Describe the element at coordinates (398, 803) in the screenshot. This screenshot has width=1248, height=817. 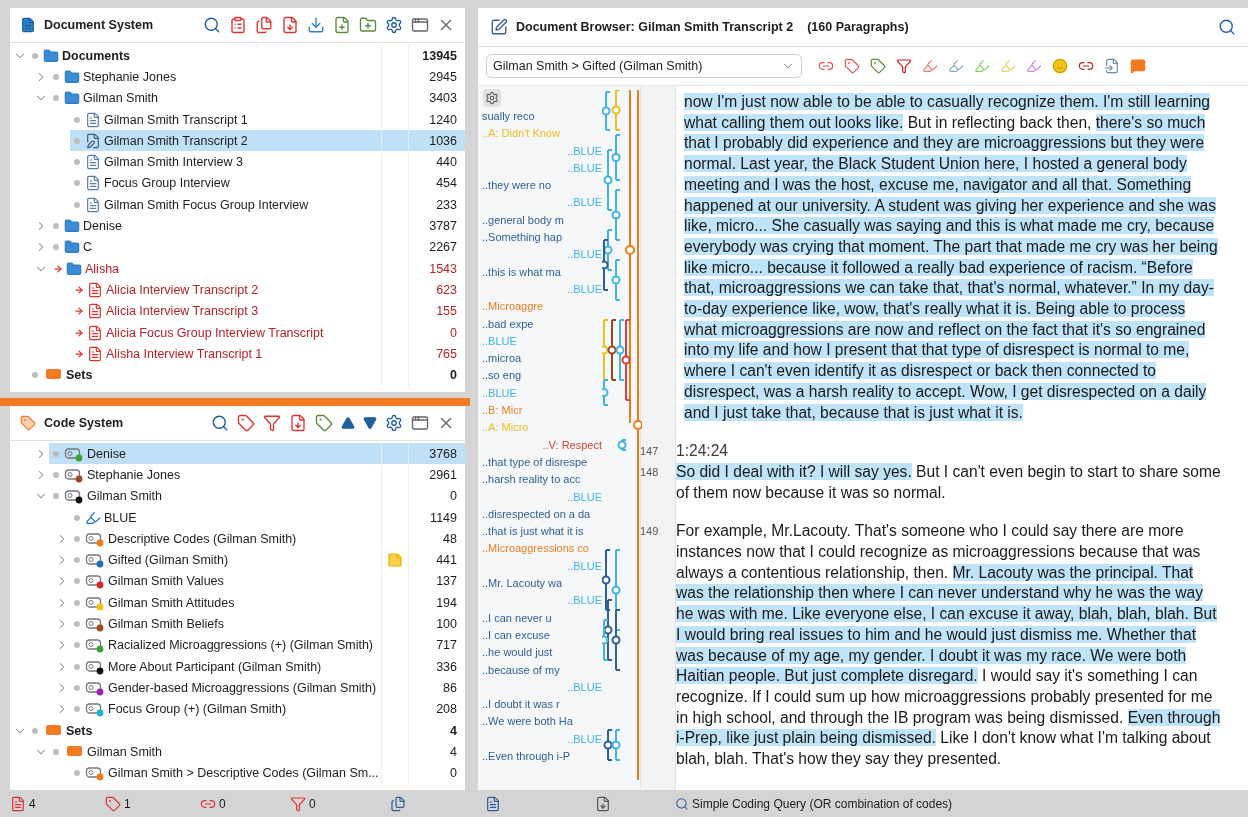
I see `documents-stack-icon` at that location.